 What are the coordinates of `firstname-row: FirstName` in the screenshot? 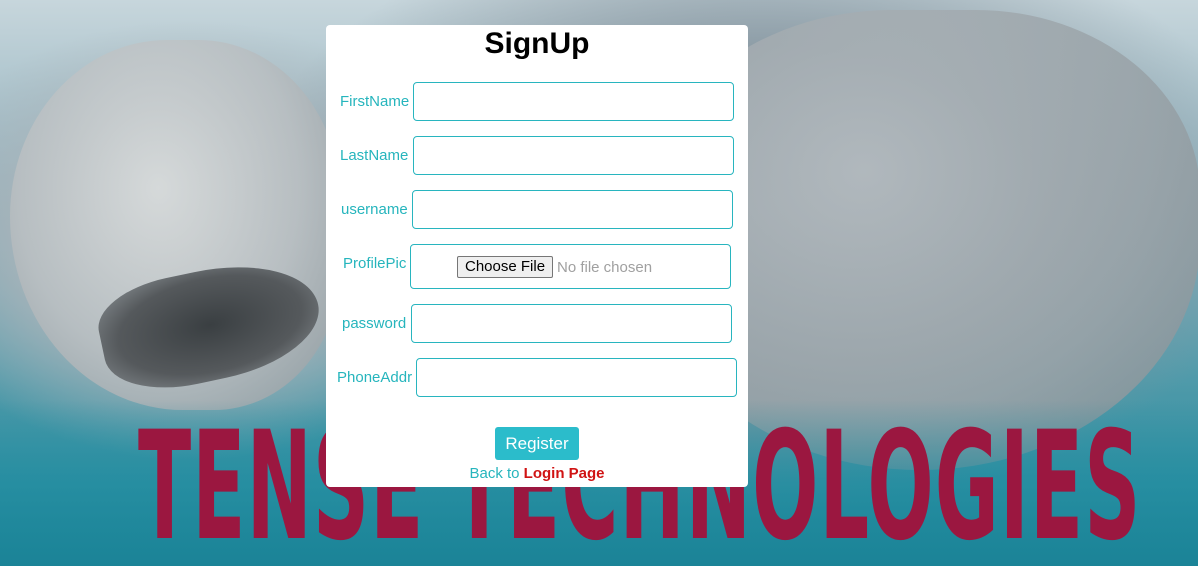 It's located at (537, 102).